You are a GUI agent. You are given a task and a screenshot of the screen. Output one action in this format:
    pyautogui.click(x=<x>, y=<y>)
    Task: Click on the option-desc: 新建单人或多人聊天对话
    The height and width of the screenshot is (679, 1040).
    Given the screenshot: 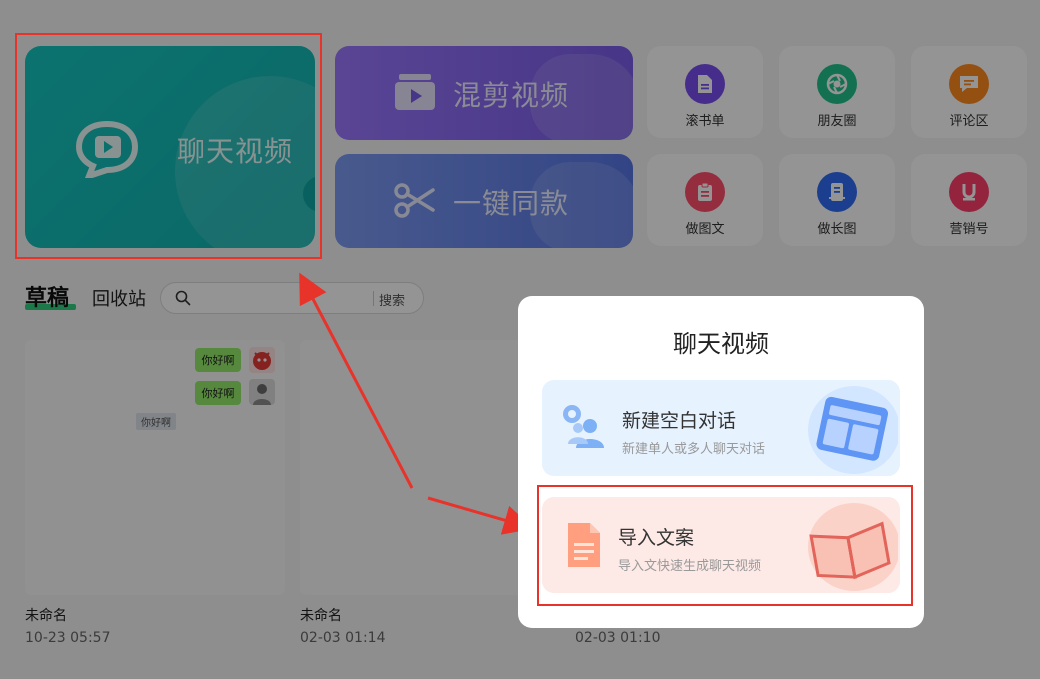 What is the action you would take?
    pyautogui.click(x=694, y=449)
    